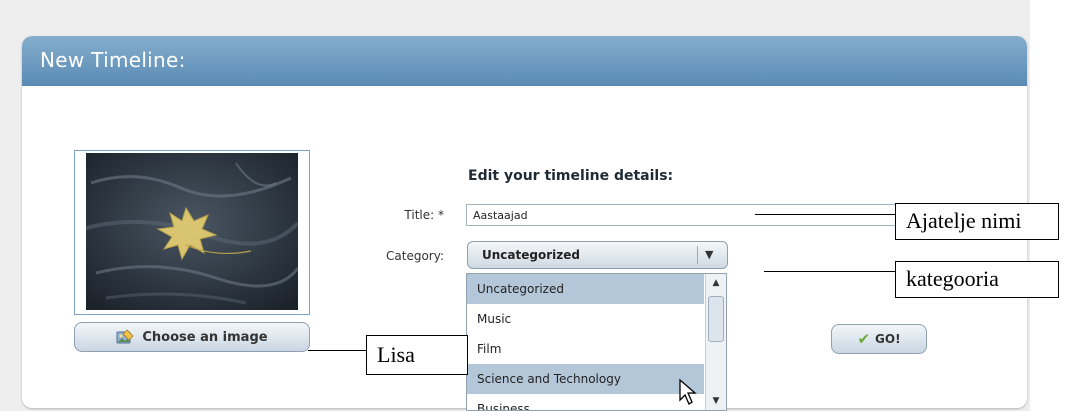 This screenshot has height=411, width=1080. I want to click on checkmark-icon: ✔, so click(864, 339).